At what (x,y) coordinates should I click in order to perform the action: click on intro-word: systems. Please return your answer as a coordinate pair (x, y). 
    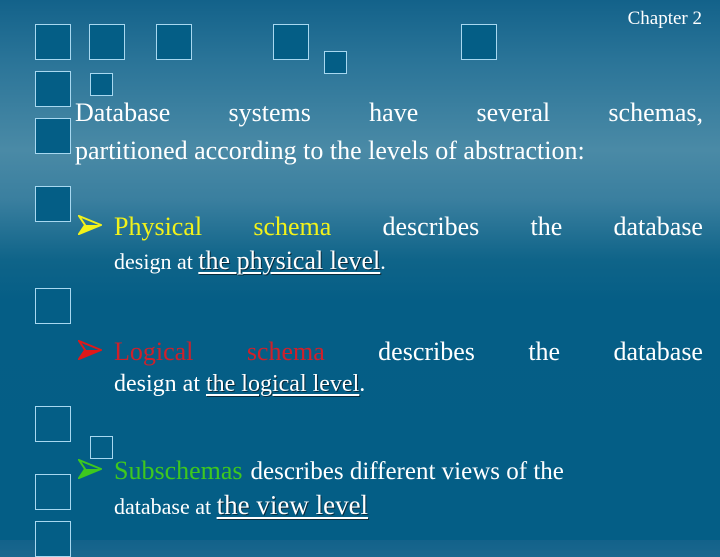
    Looking at the image, I should click on (269, 112).